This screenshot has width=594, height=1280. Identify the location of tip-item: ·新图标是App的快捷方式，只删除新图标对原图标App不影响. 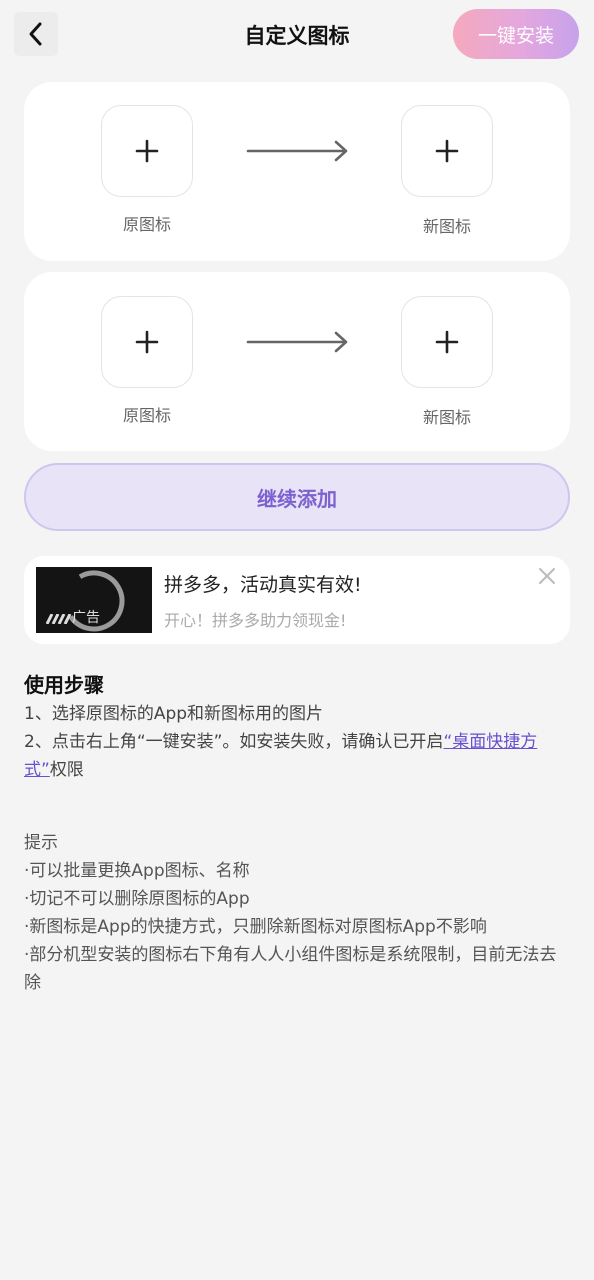
(255, 927).